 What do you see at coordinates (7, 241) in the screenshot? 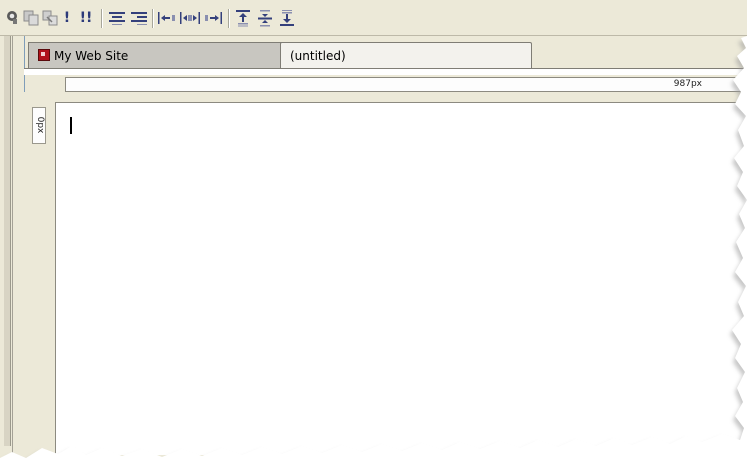
I see `left-panel-edge` at bounding box center [7, 241].